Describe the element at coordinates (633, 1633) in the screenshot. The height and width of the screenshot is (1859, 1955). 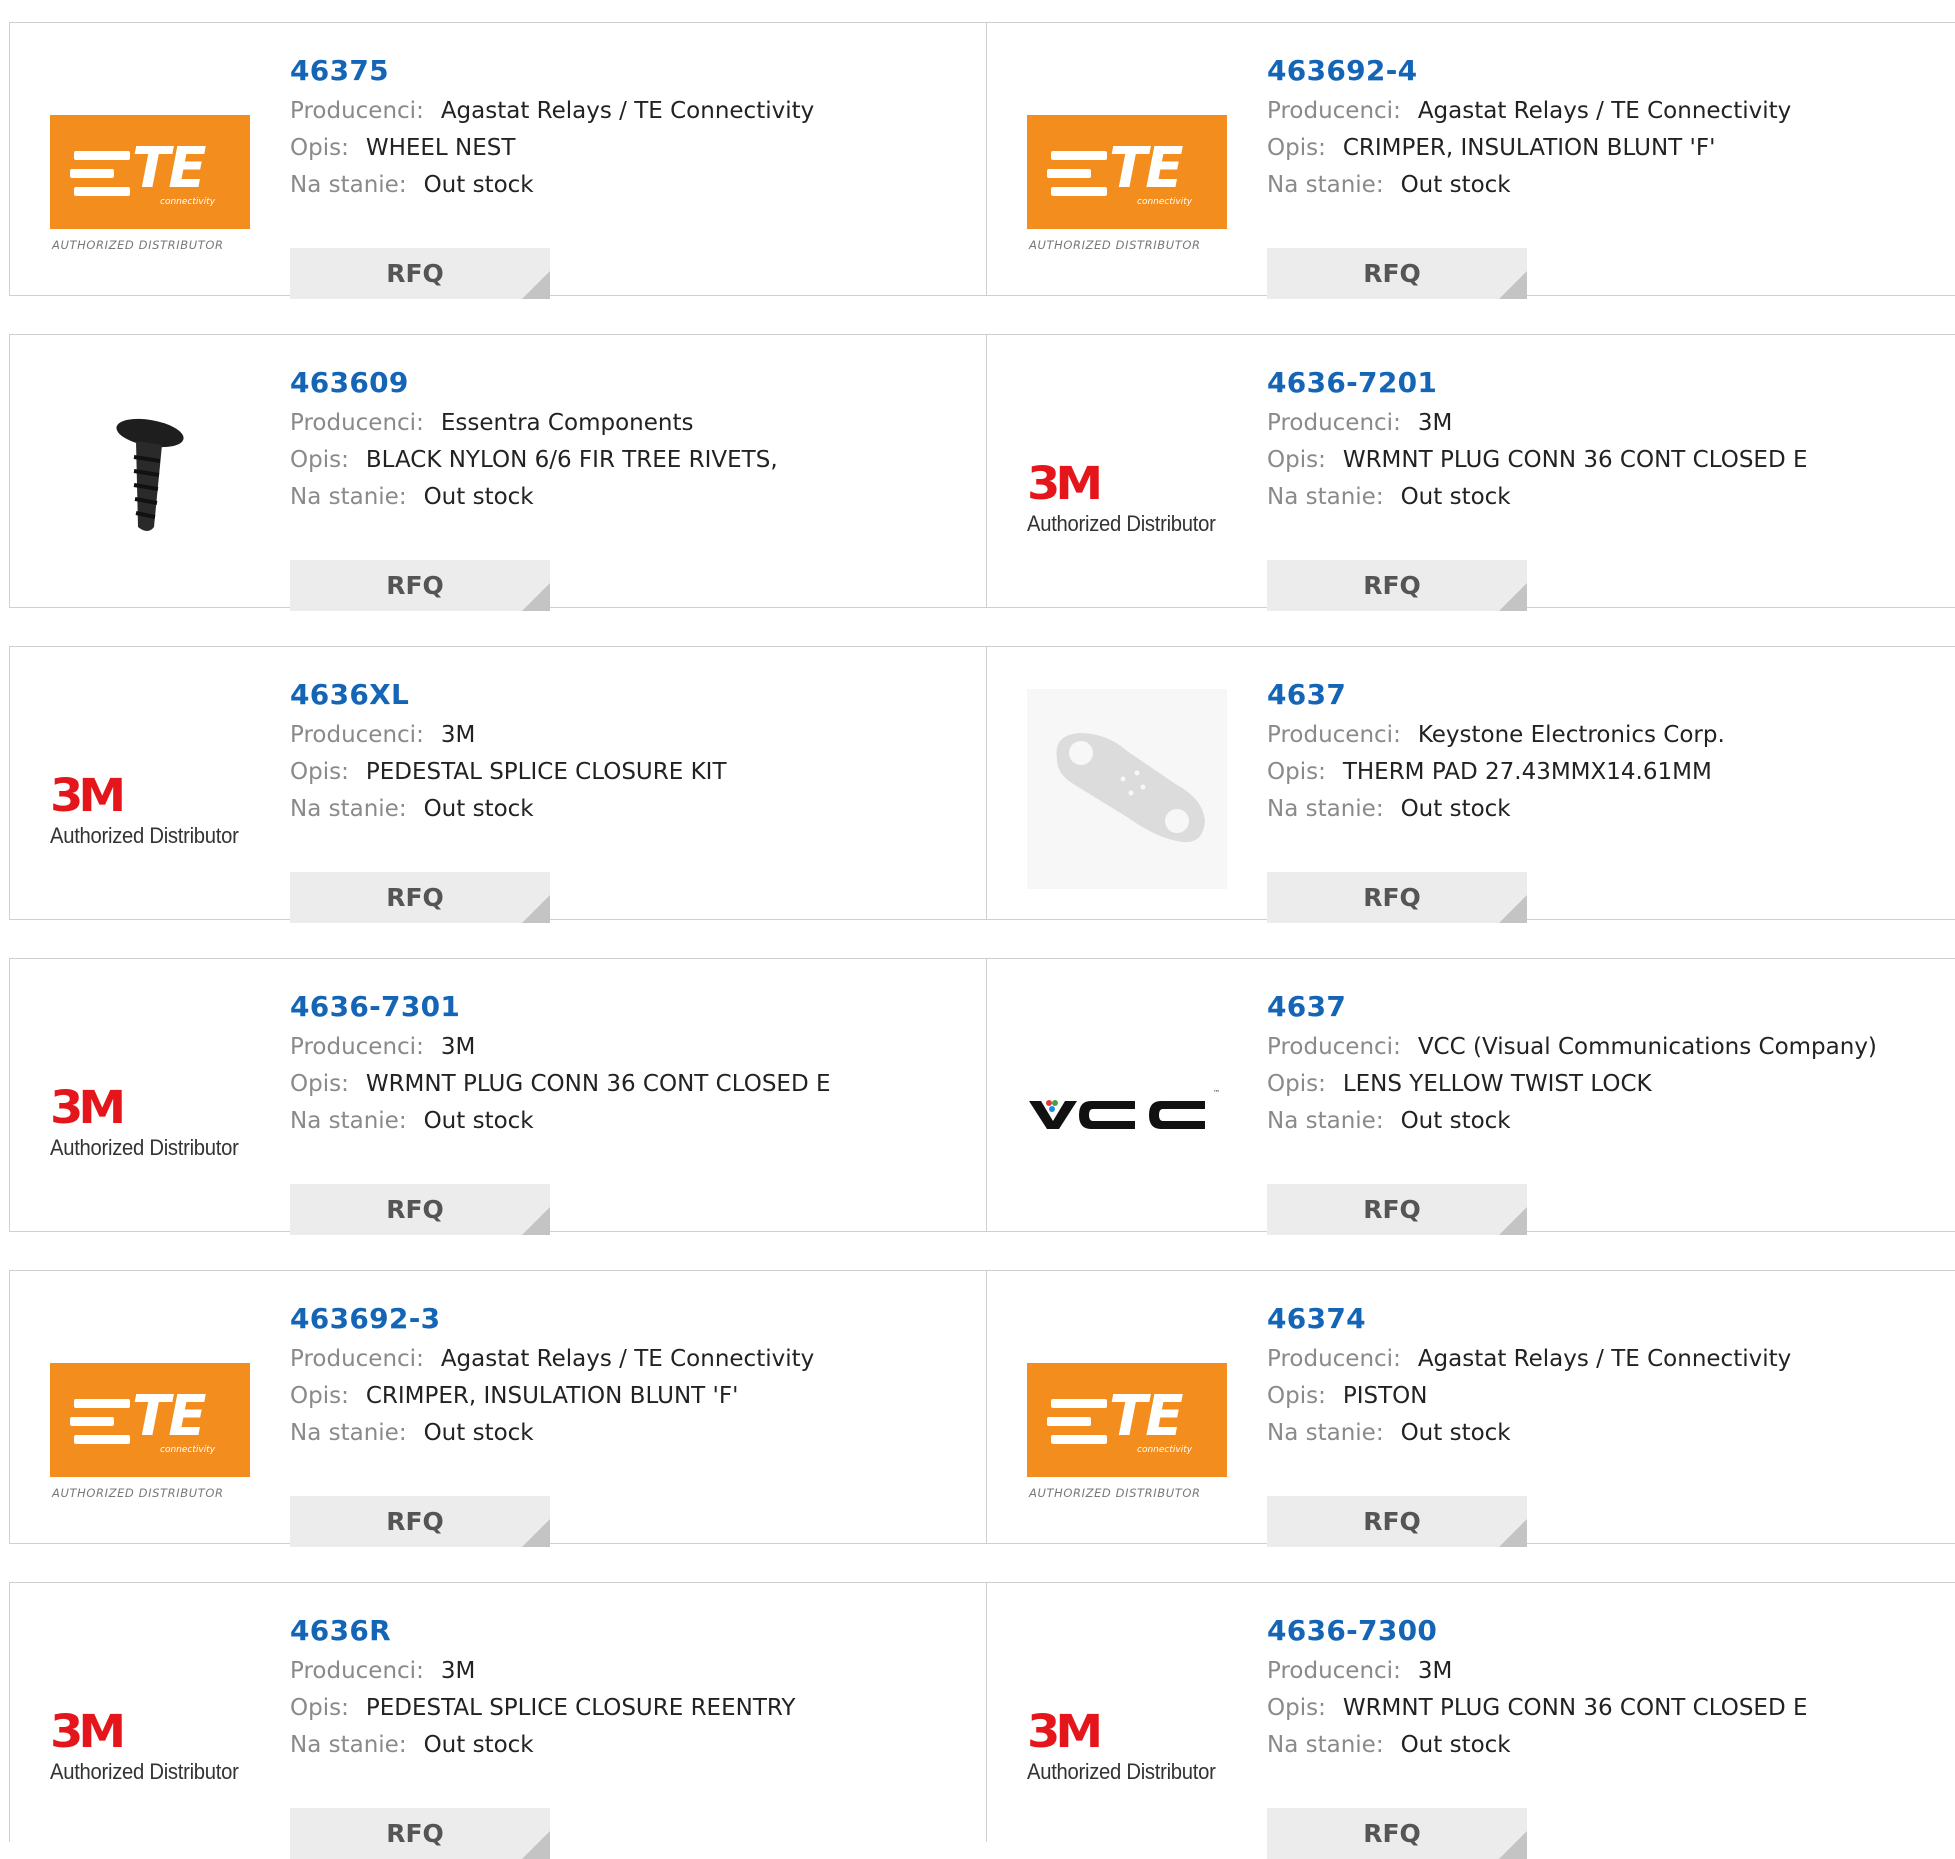
I see `part-number-link: 4636R` at that location.